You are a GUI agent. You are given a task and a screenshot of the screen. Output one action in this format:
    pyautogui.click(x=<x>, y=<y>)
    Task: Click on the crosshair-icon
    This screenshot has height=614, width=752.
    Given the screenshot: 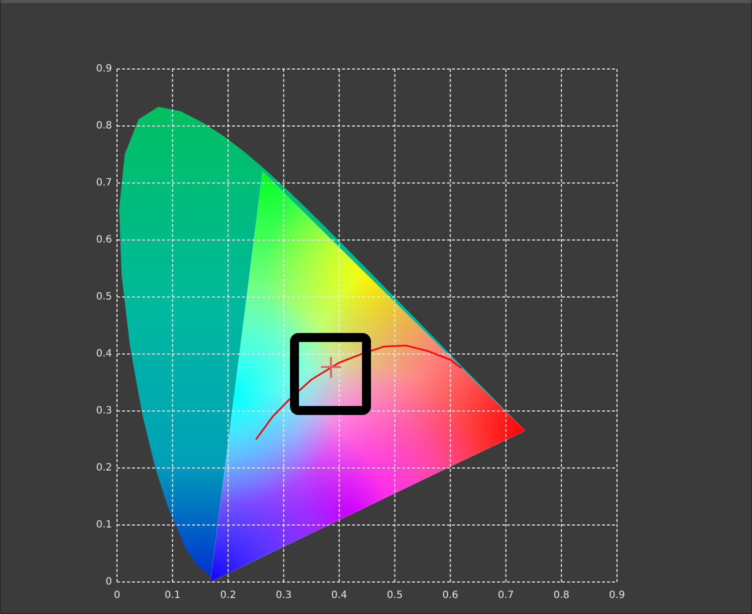 What is the action you would take?
    pyautogui.click(x=331, y=367)
    